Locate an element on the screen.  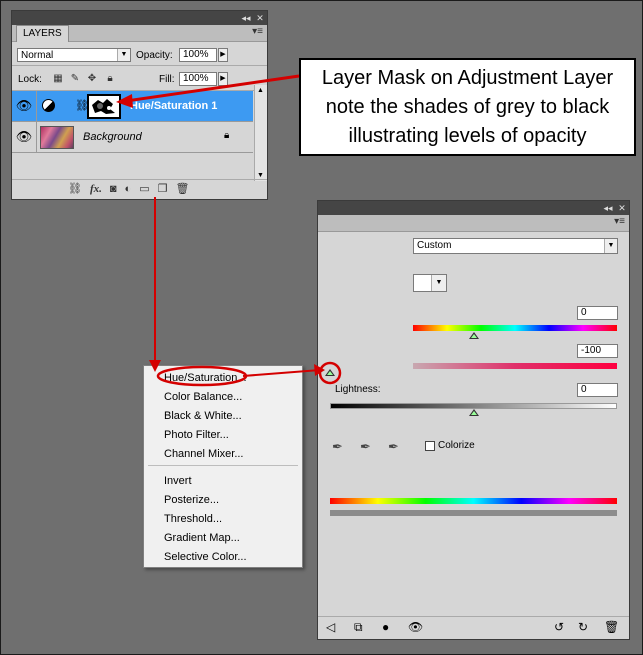
tab-layers: LAYERS is located at coordinates (42, 33).